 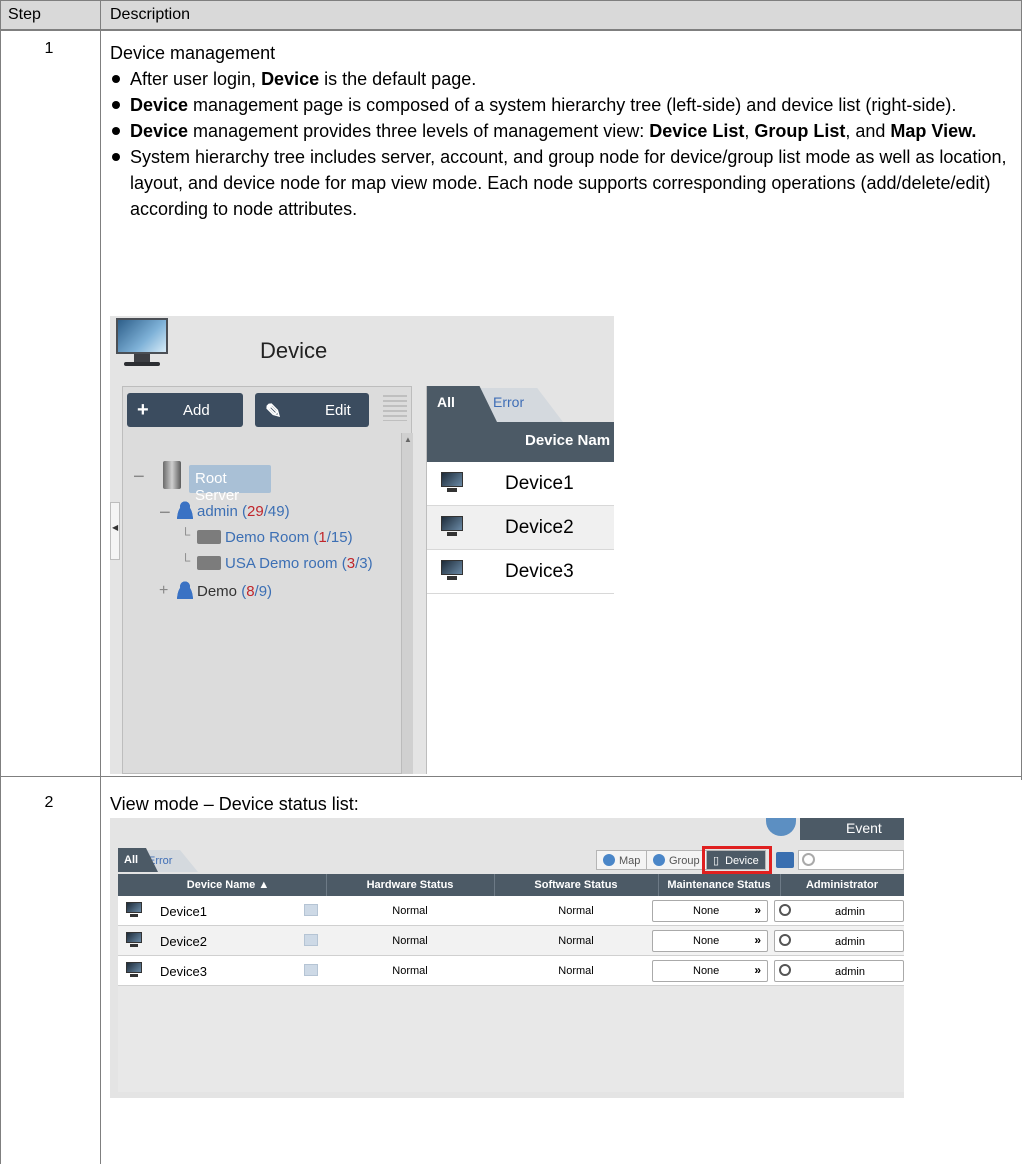 What do you see at coordinates (410, 885) in the screenshot?
I see `column-hardware-status: Hardware Status` at bounding box center [410, 885].